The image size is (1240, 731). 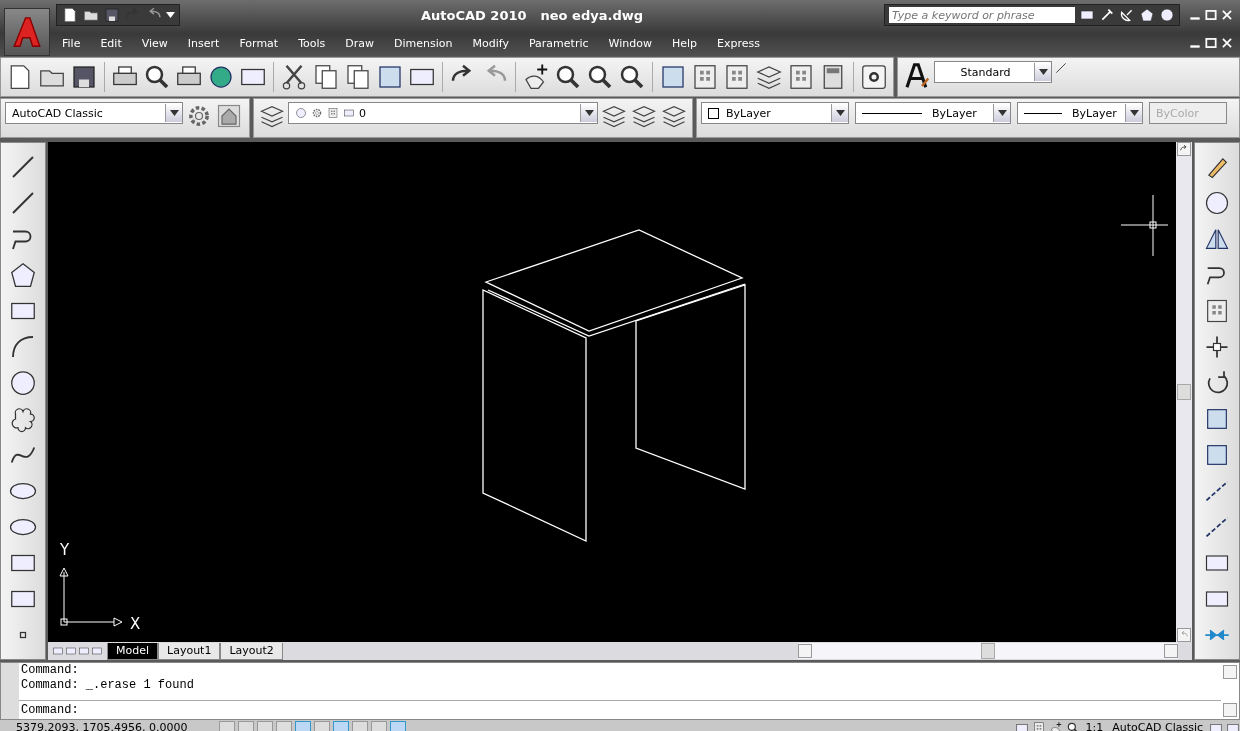 I want to click on menu-item: File, so click(x=71, y=43).